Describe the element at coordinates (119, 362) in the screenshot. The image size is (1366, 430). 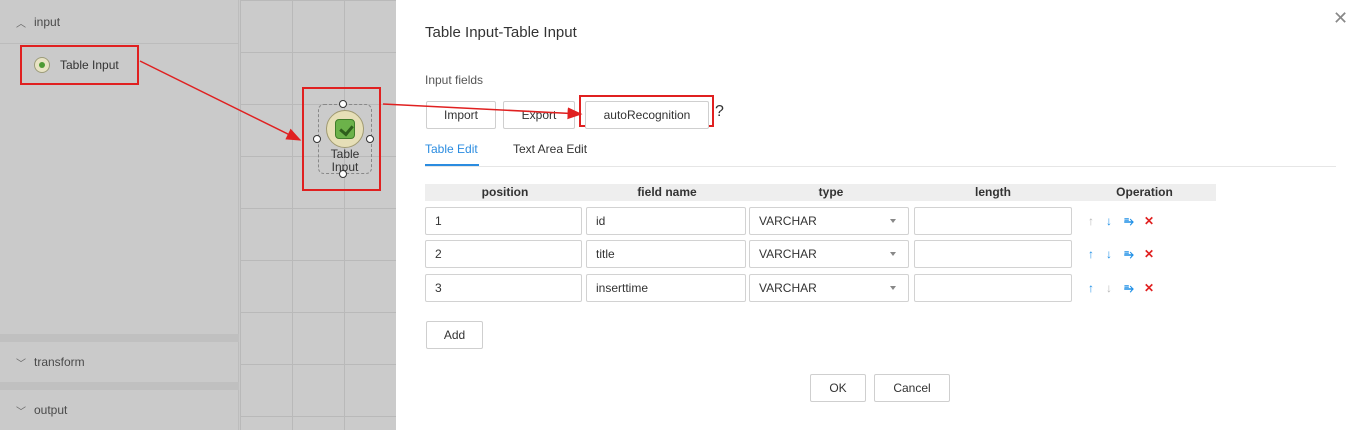
I see `sidebar-section-transform: ﹀ transform` at that location.